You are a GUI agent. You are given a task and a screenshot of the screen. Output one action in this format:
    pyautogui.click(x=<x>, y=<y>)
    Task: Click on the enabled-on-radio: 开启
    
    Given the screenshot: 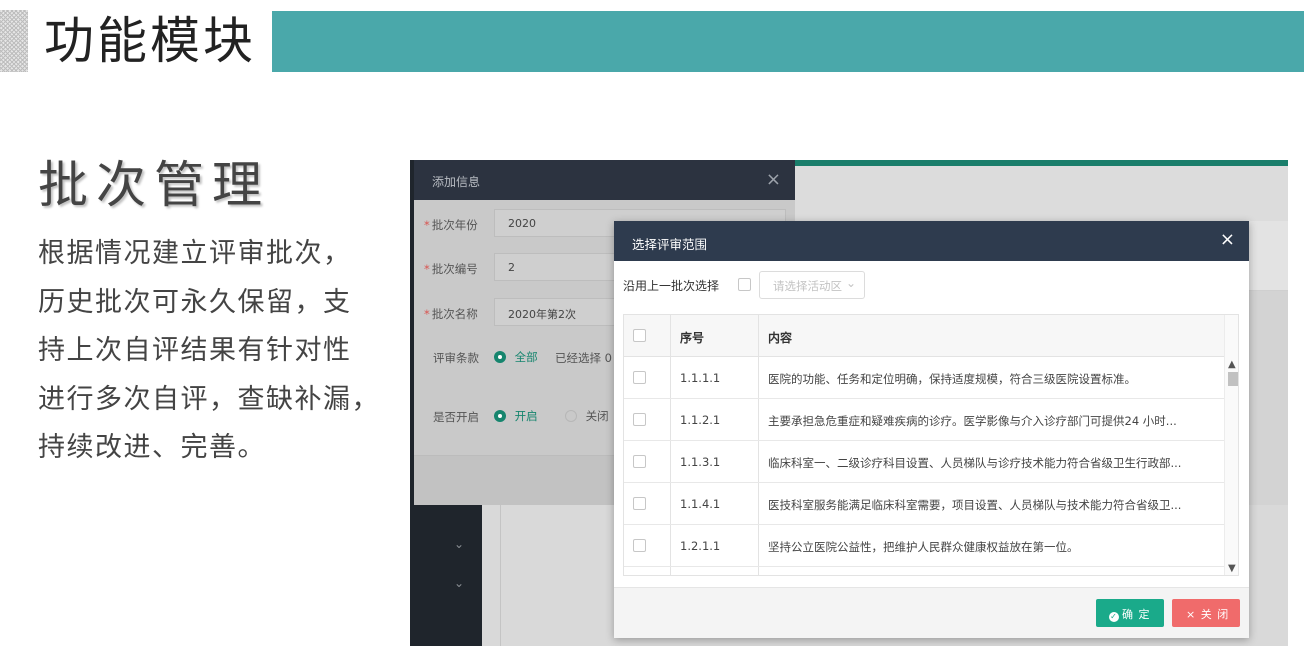 What is the action you would take?
    pyautogui.click(x=516, y=416)
    